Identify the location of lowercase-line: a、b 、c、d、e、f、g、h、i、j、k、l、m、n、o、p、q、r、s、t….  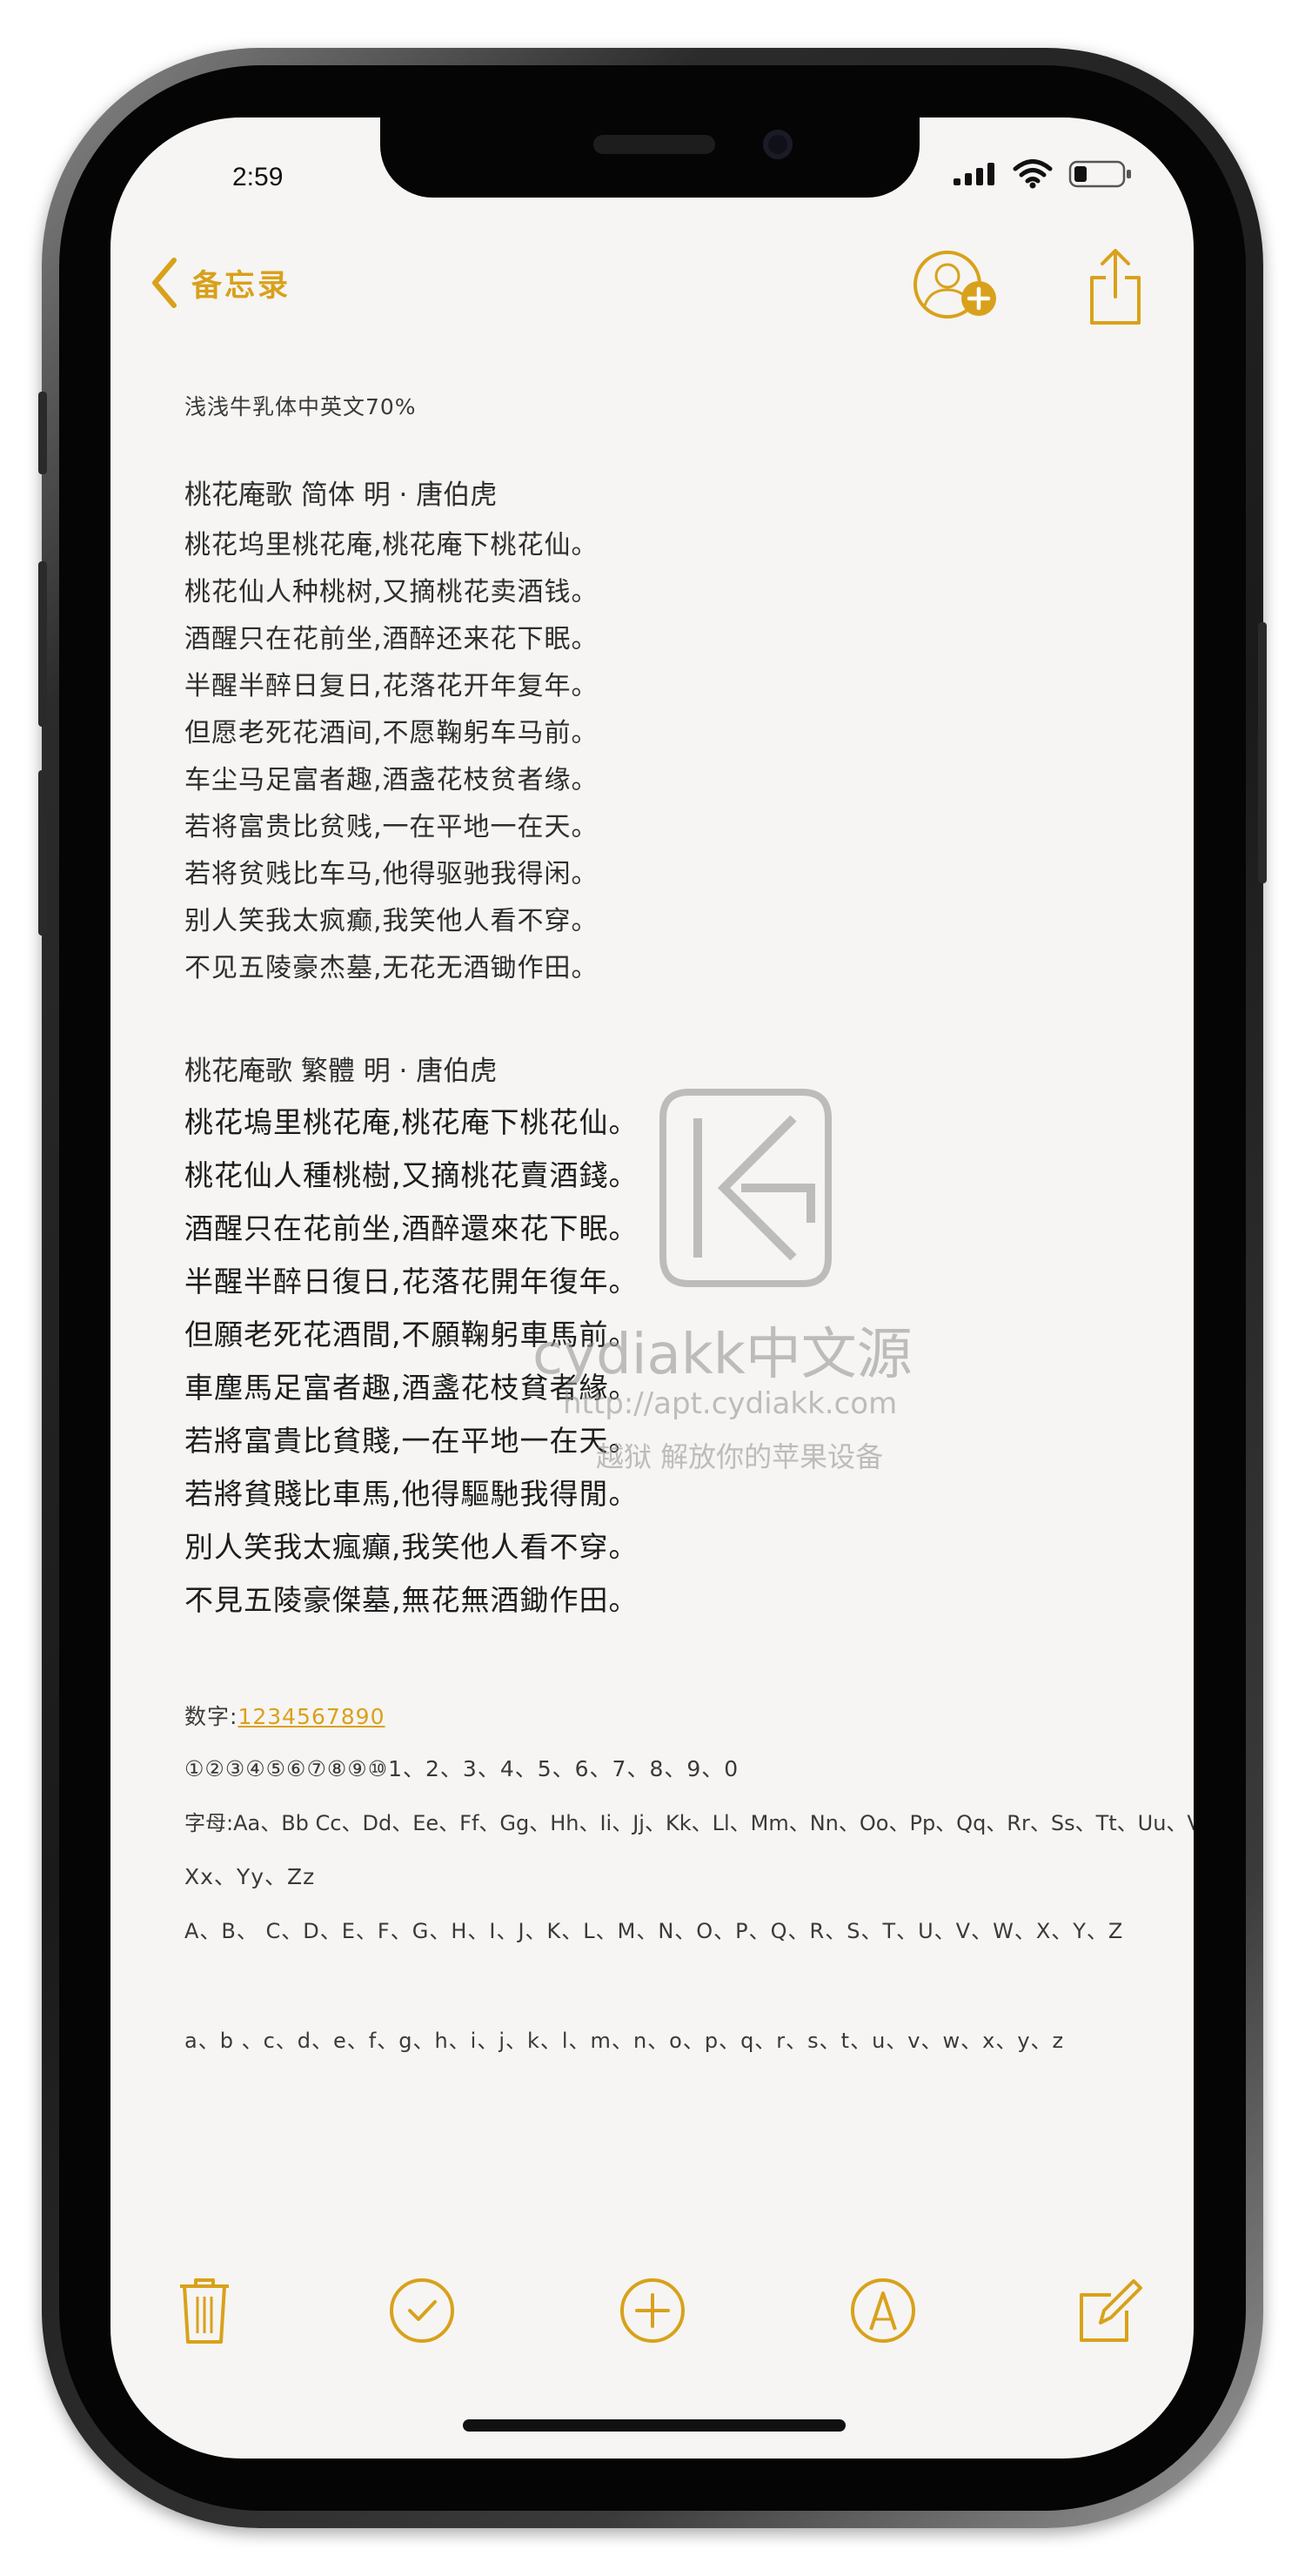
(624, 2041).